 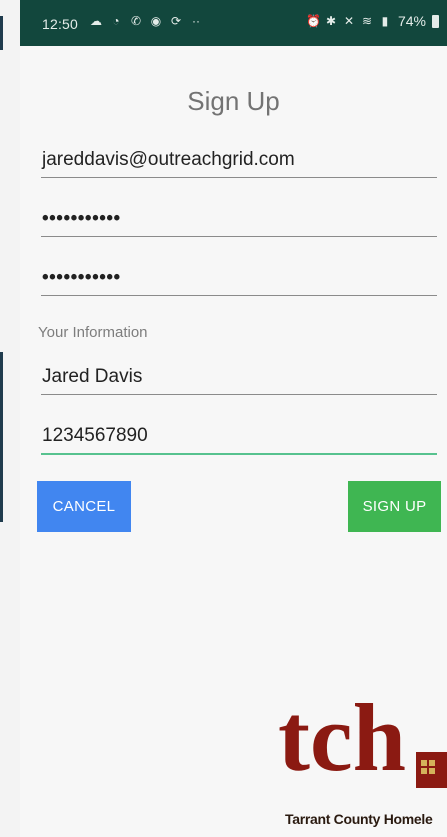 What do you see at coordinates (96, 21) in the screenshot?
I see `cloud-icon: ☁` at bounding box center [96, 21].